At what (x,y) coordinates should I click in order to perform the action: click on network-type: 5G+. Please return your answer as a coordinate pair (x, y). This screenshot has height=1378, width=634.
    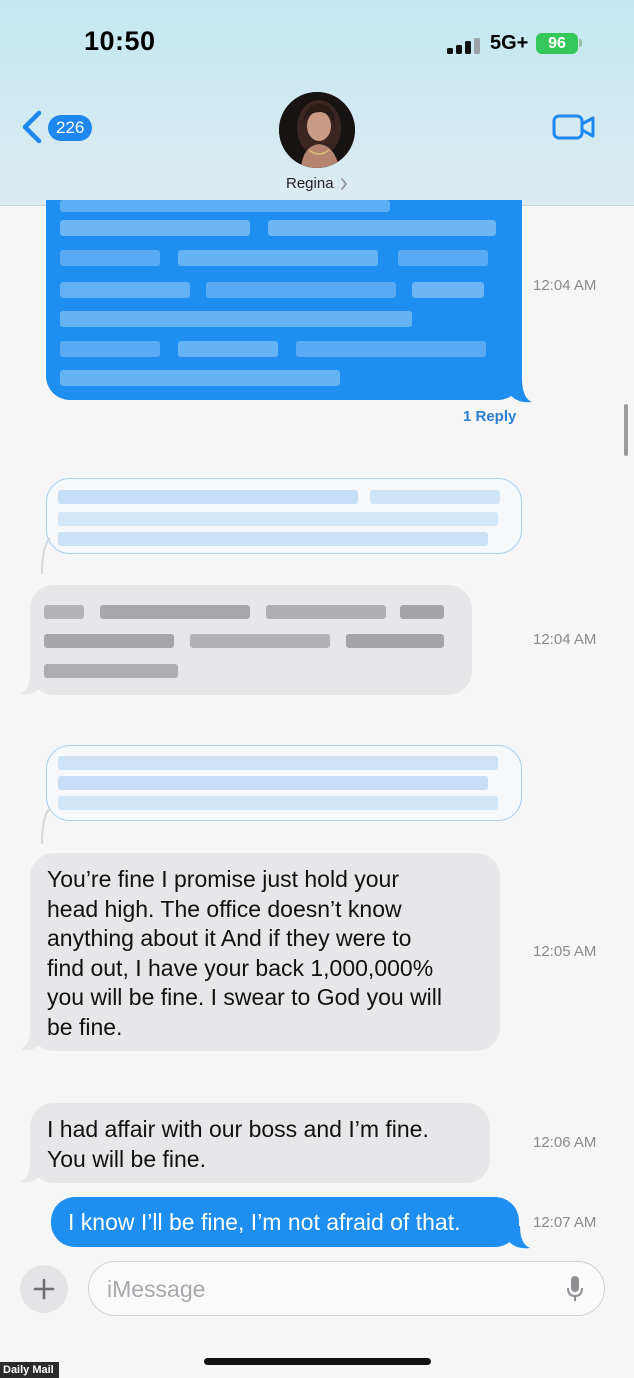
    Looking at the image, I should click on (509, 43).